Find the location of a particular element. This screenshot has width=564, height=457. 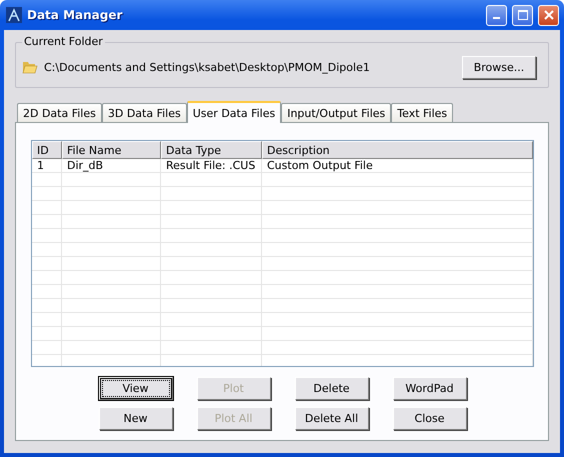

maximize-button is located at coordinates (522, 15).